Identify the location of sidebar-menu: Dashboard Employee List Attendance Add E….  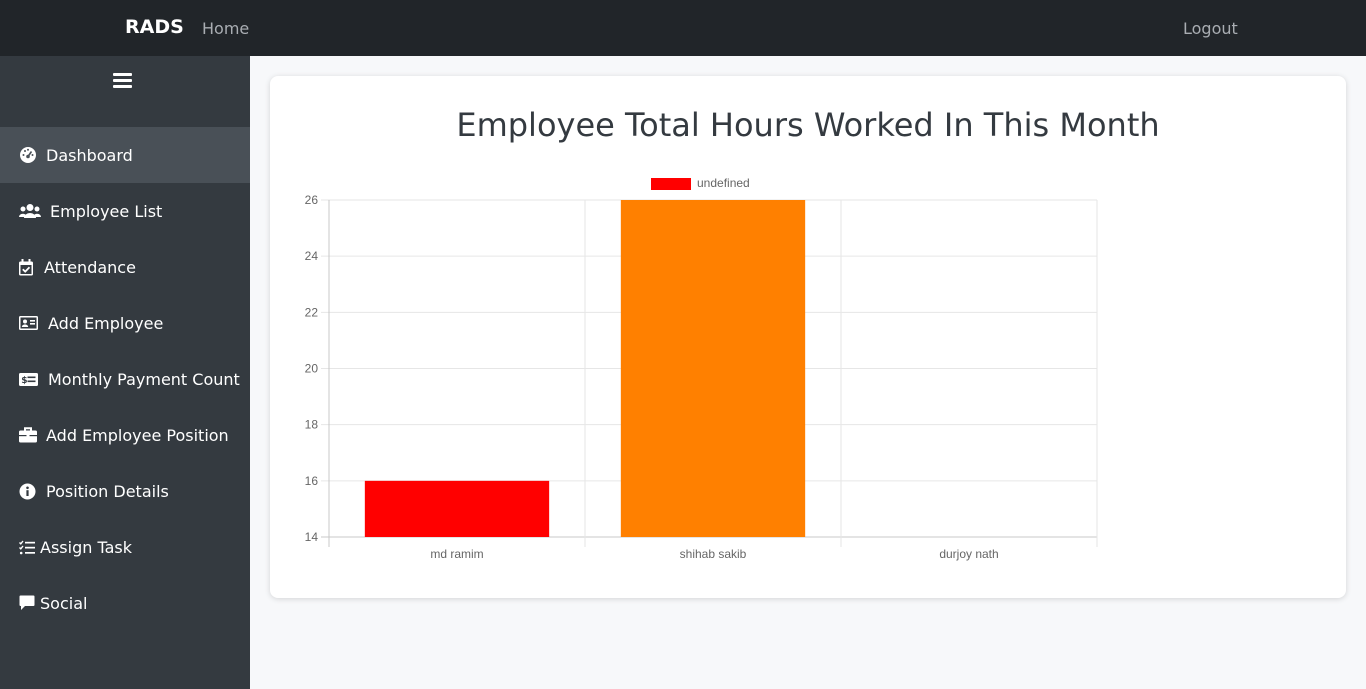
(125, 379).